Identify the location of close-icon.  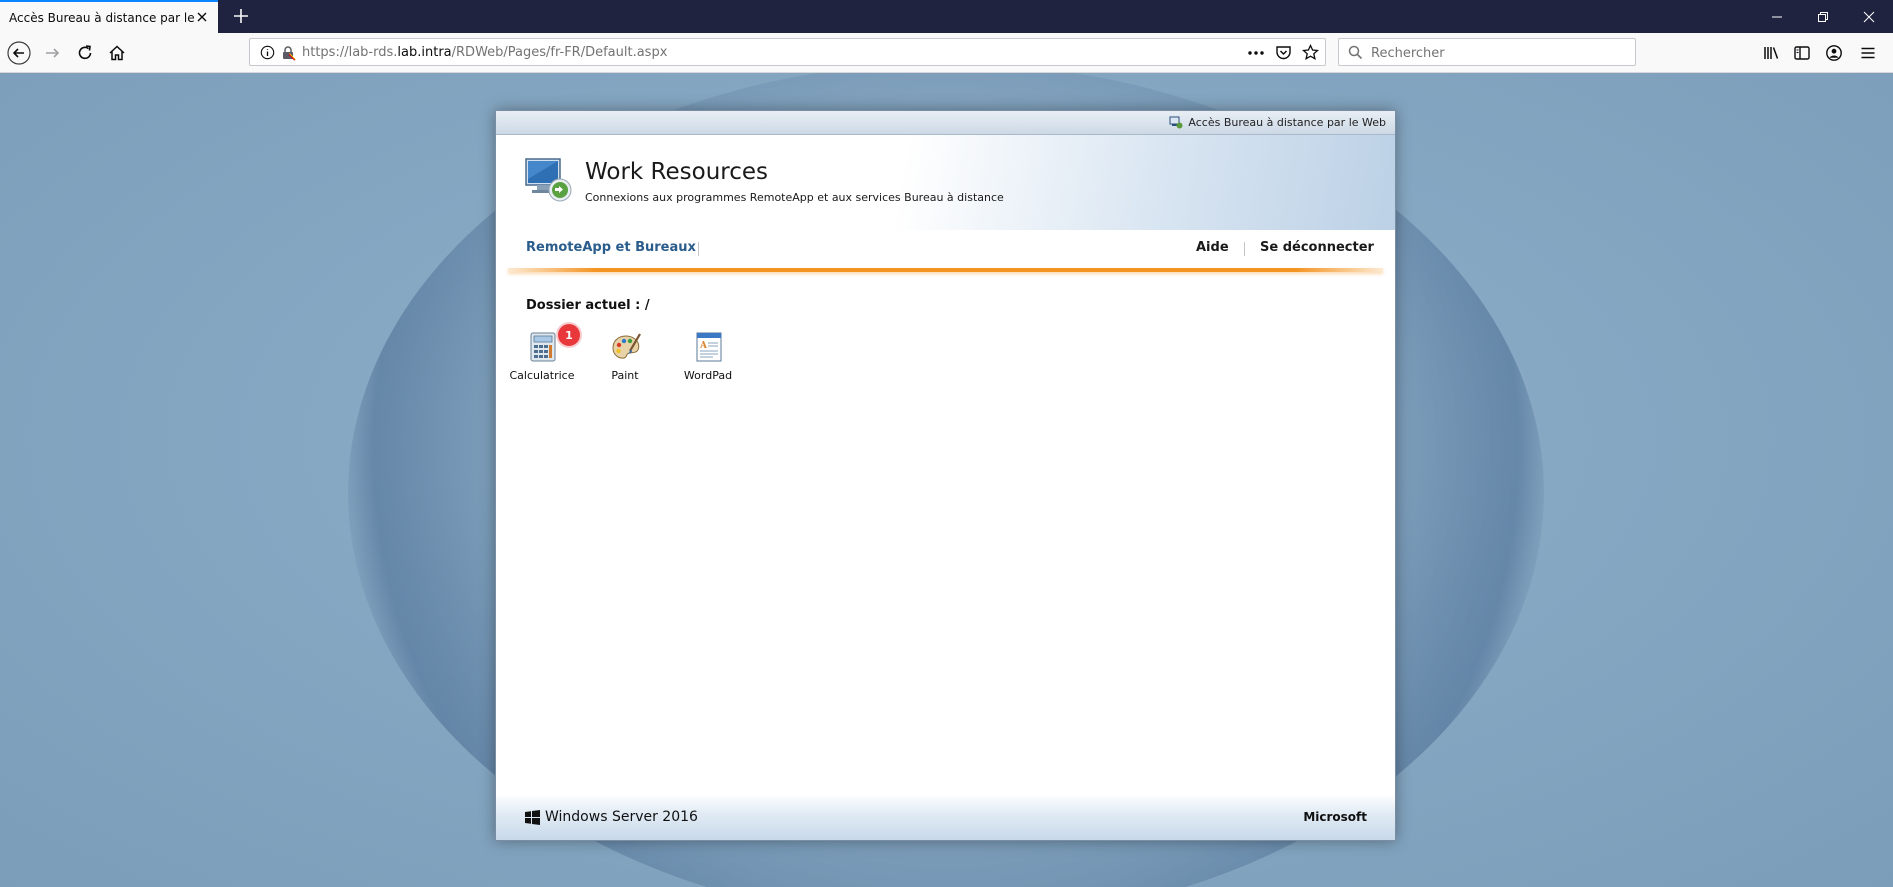
(1869, 16).